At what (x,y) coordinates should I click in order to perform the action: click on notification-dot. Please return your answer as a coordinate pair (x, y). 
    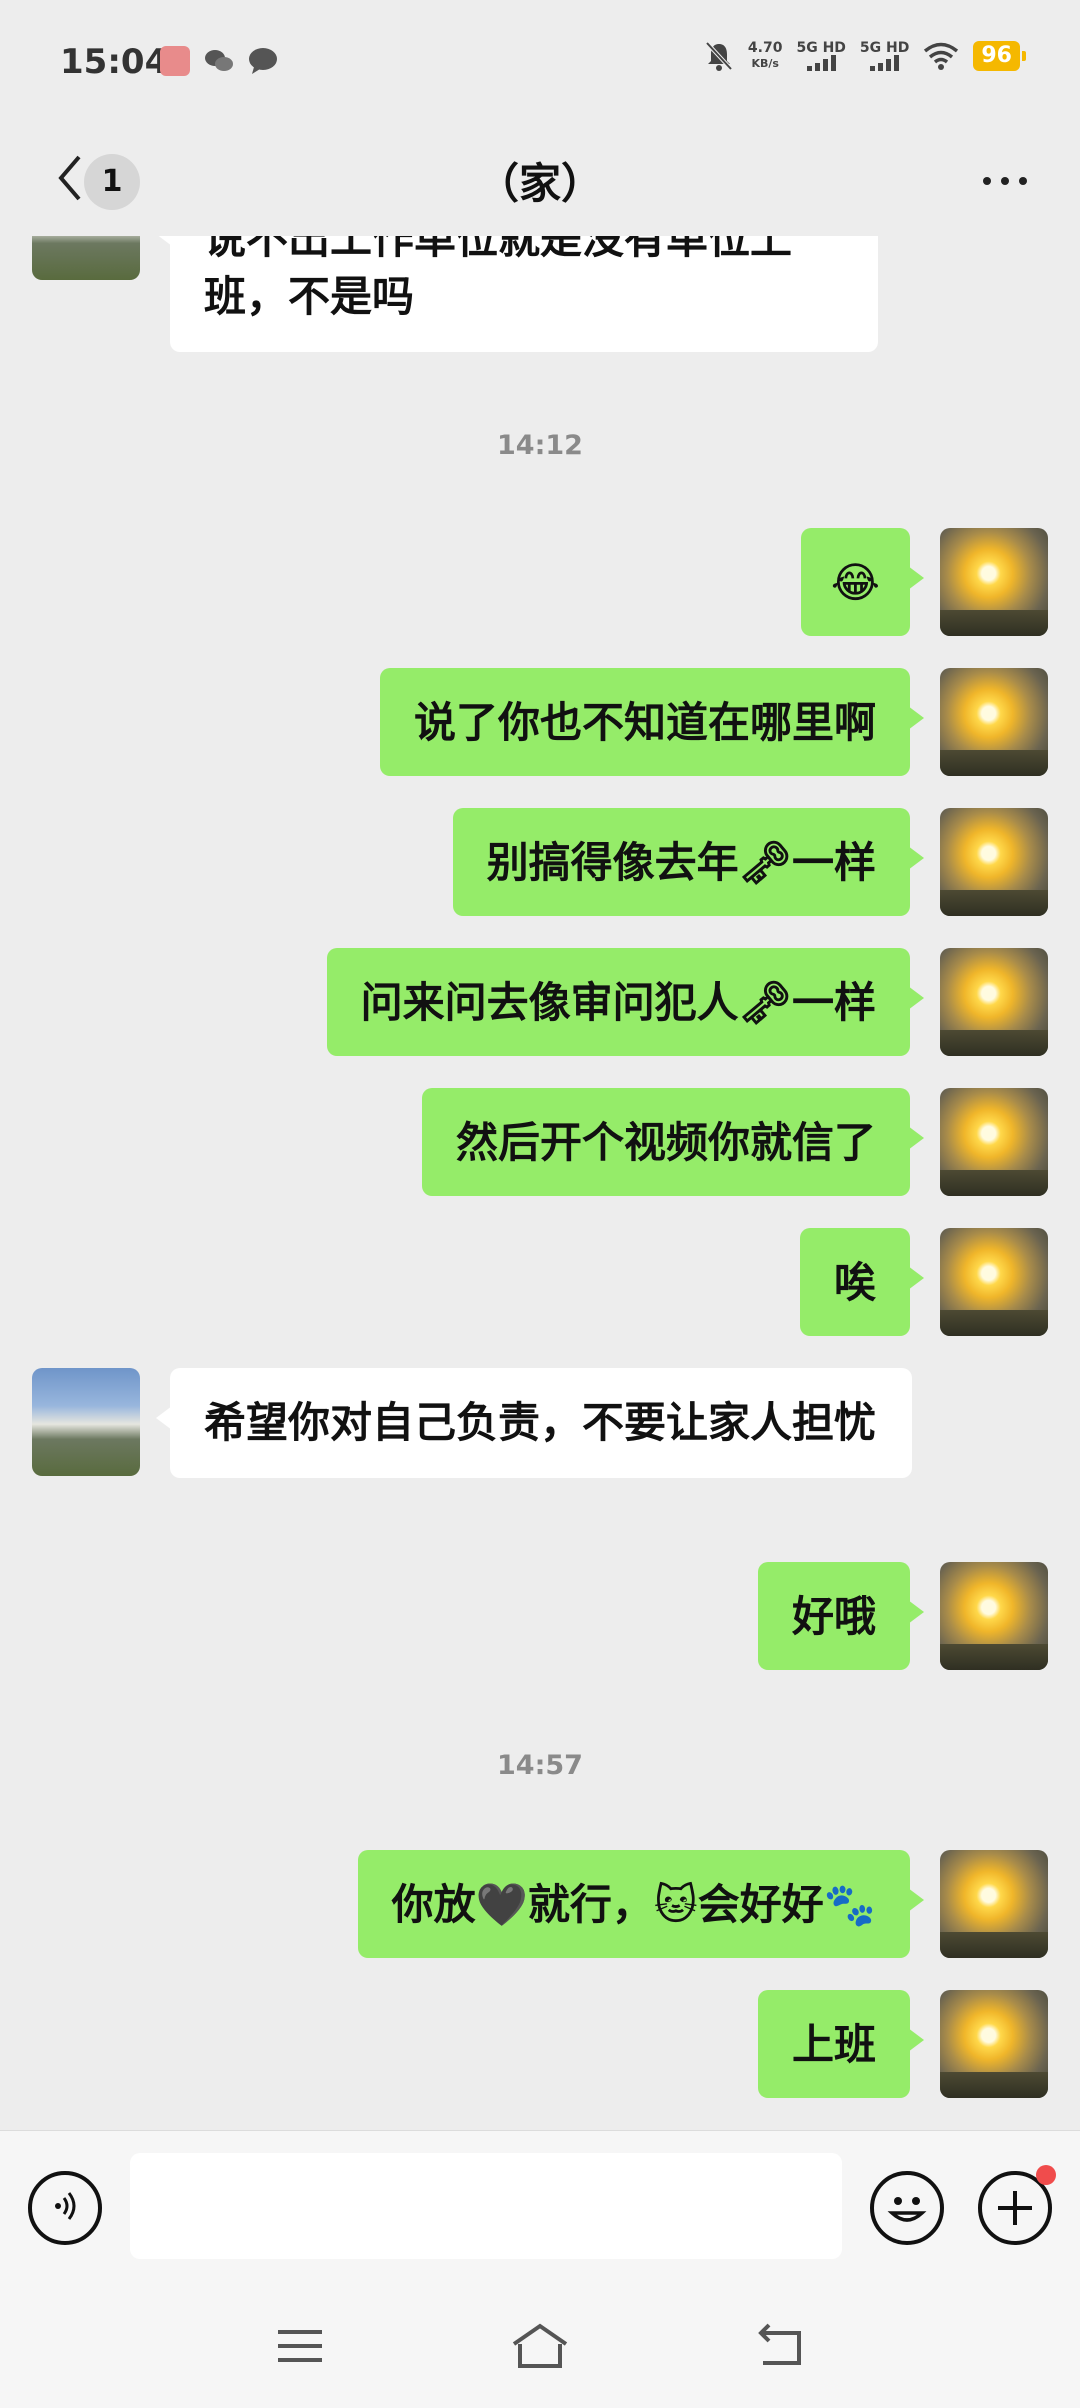
    Looking at the image, I should click on (1046, 2175).